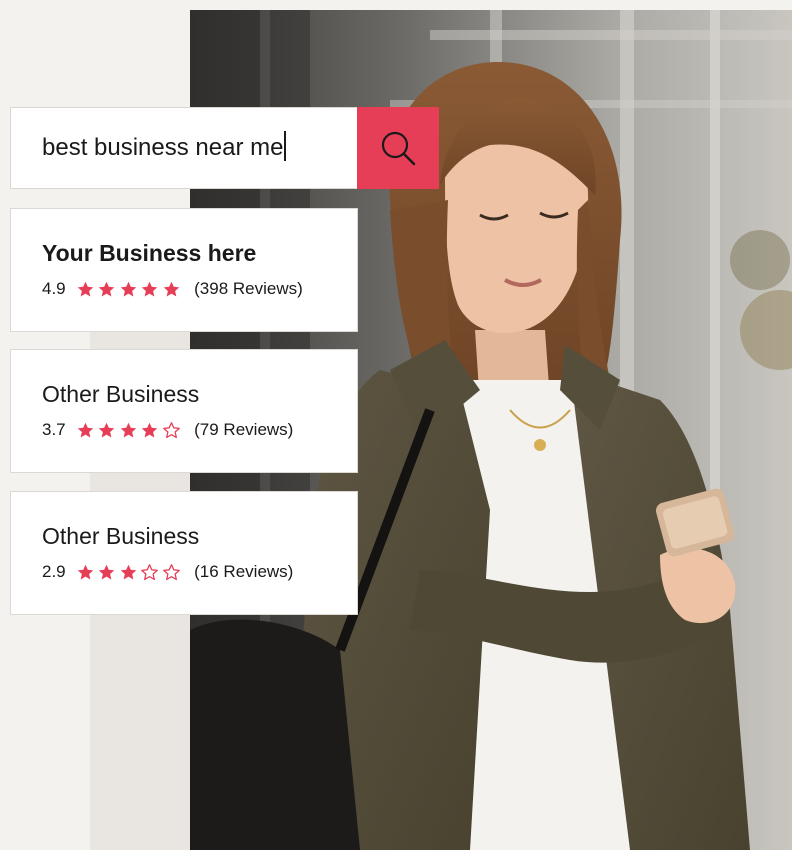  I want to click on search-query-text: best business near me, so click(163, 147).